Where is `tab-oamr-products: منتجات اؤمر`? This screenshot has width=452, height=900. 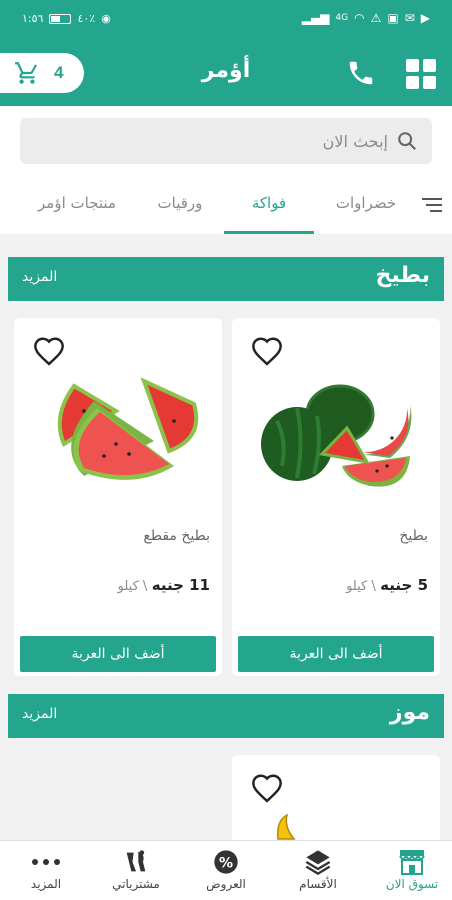
tab-oamr-products: منتجات اؤمر is located at coordinates (77, 214).